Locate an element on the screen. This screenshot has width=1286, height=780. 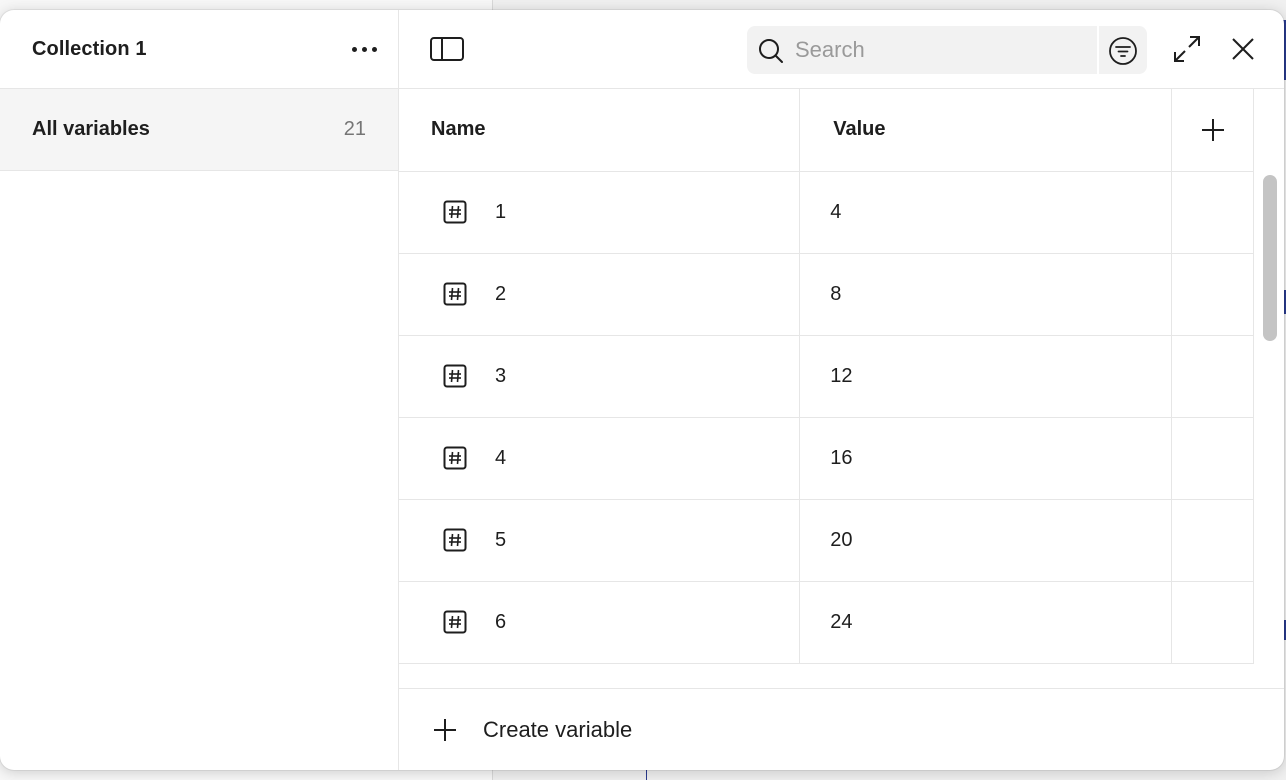
variable-name: 4 is located at coordinates (501, 457).